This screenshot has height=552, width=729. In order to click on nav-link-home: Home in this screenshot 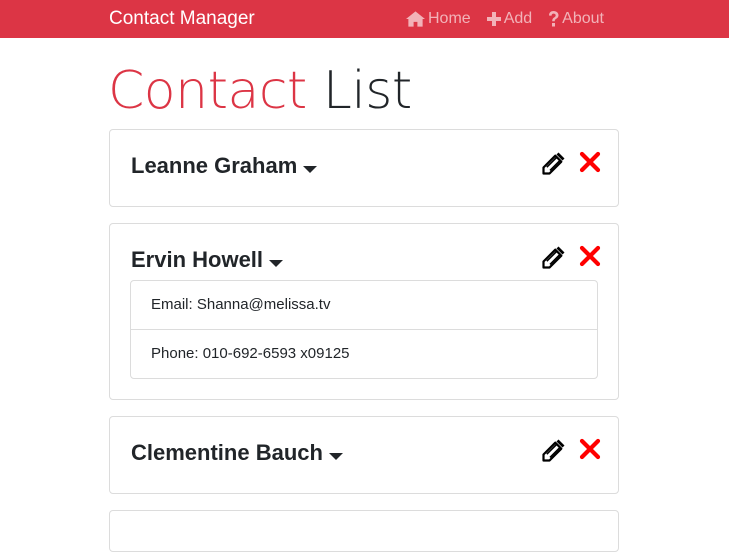, I will do `click(438, 19)`.